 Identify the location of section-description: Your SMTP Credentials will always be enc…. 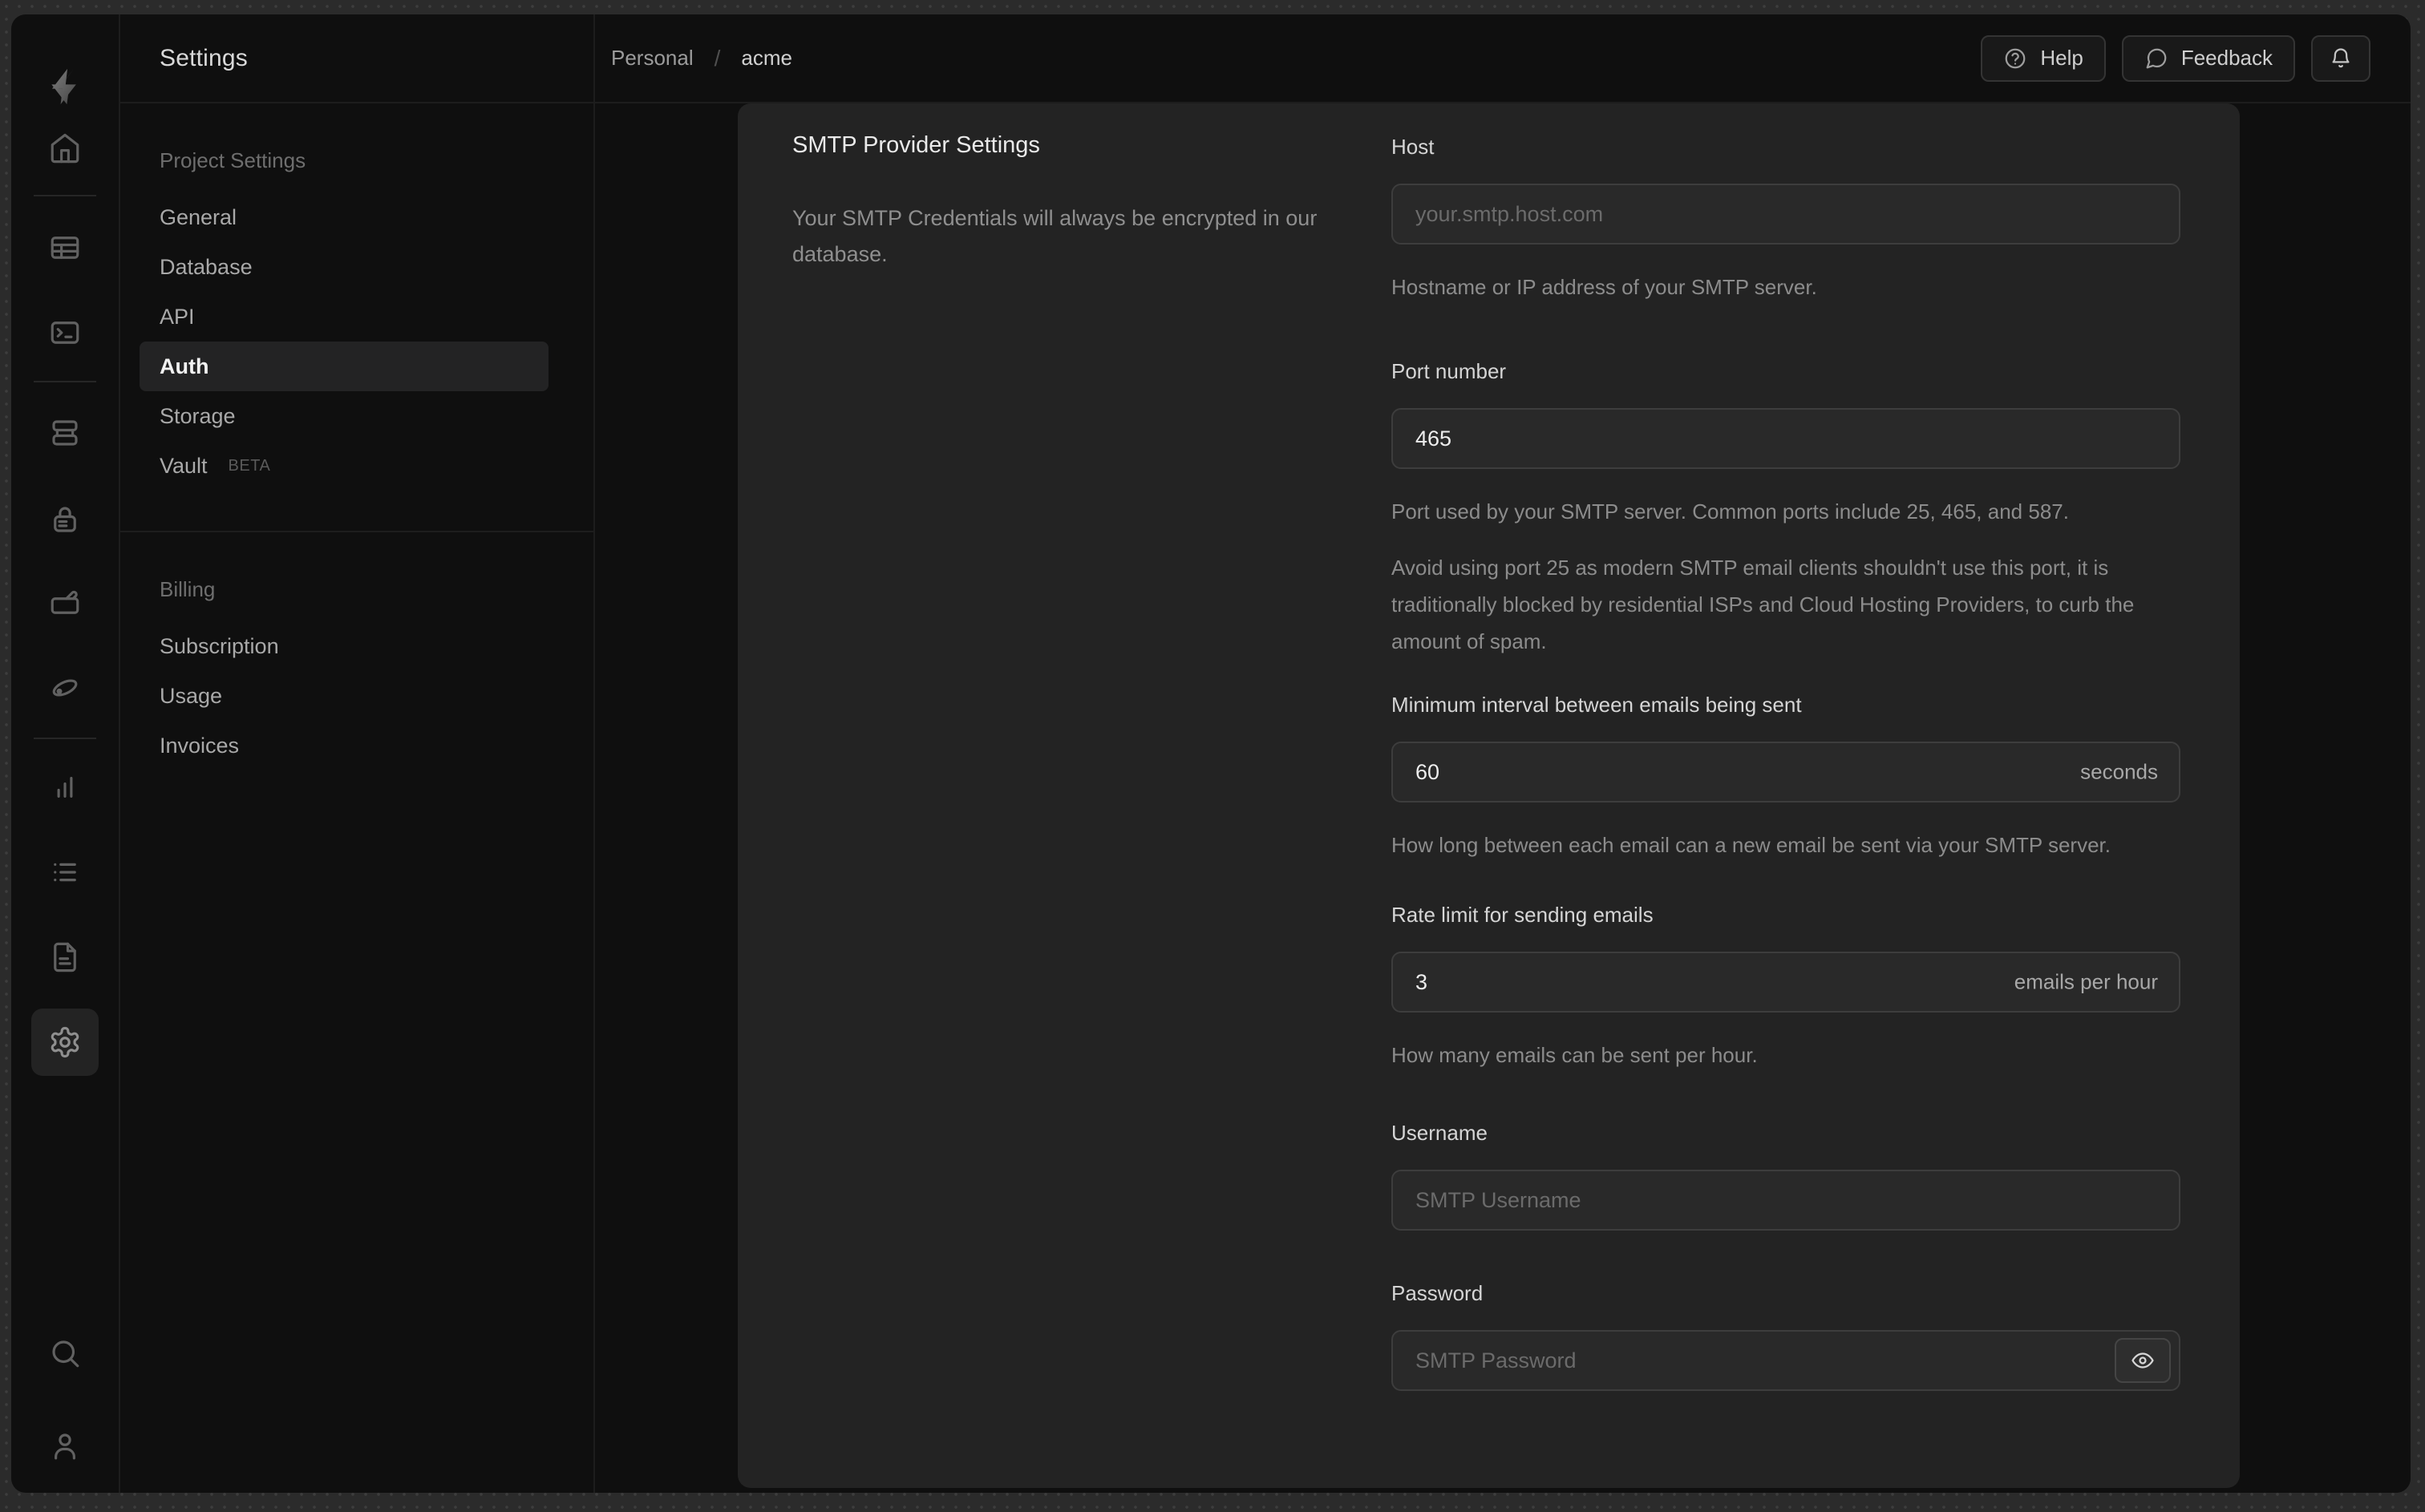
(1055, 236).